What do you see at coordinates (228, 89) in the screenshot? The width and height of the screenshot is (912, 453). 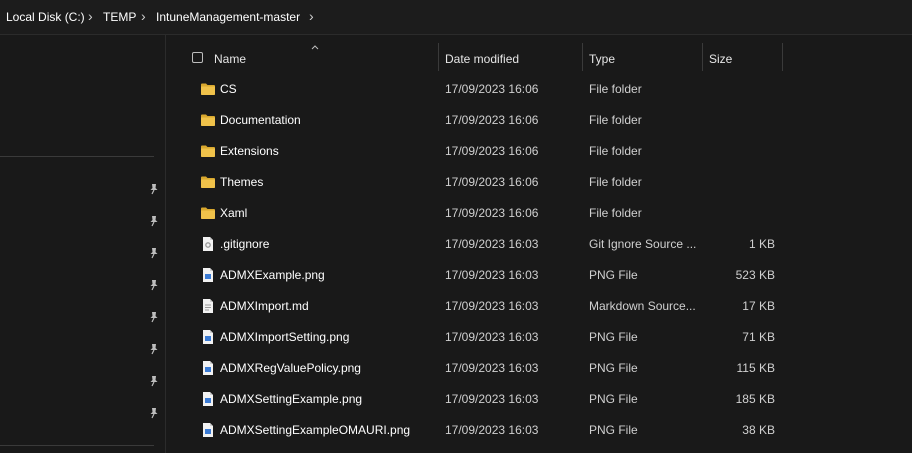 I see `file-name: CS` at bounding box center [228, 89].